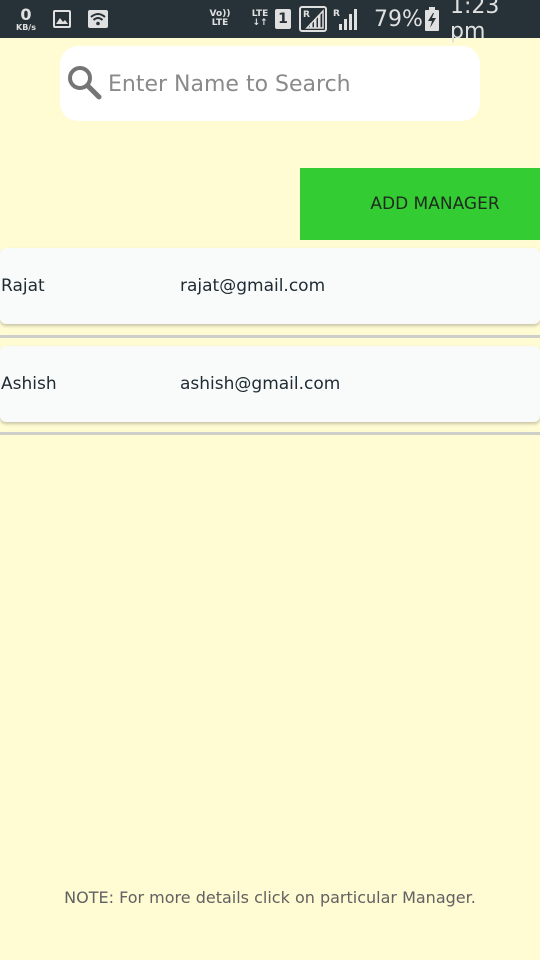 The width and height of the screenshot is (540, 960). Describe the element at coordinates (432, 19) in the screenshot. I see `battery-charging-icon` at that location.